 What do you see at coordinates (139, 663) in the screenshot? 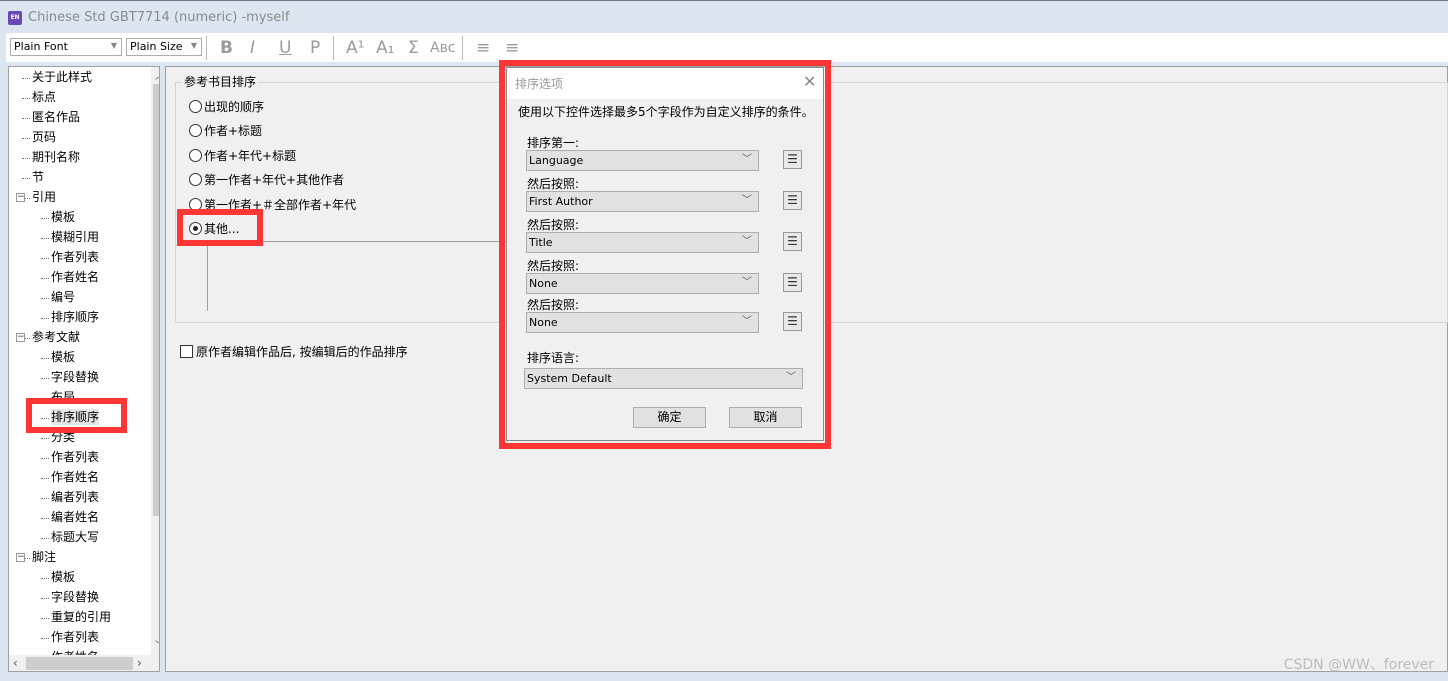
I see `scroll-right-icon: ›` at bounding box center [139, 663].